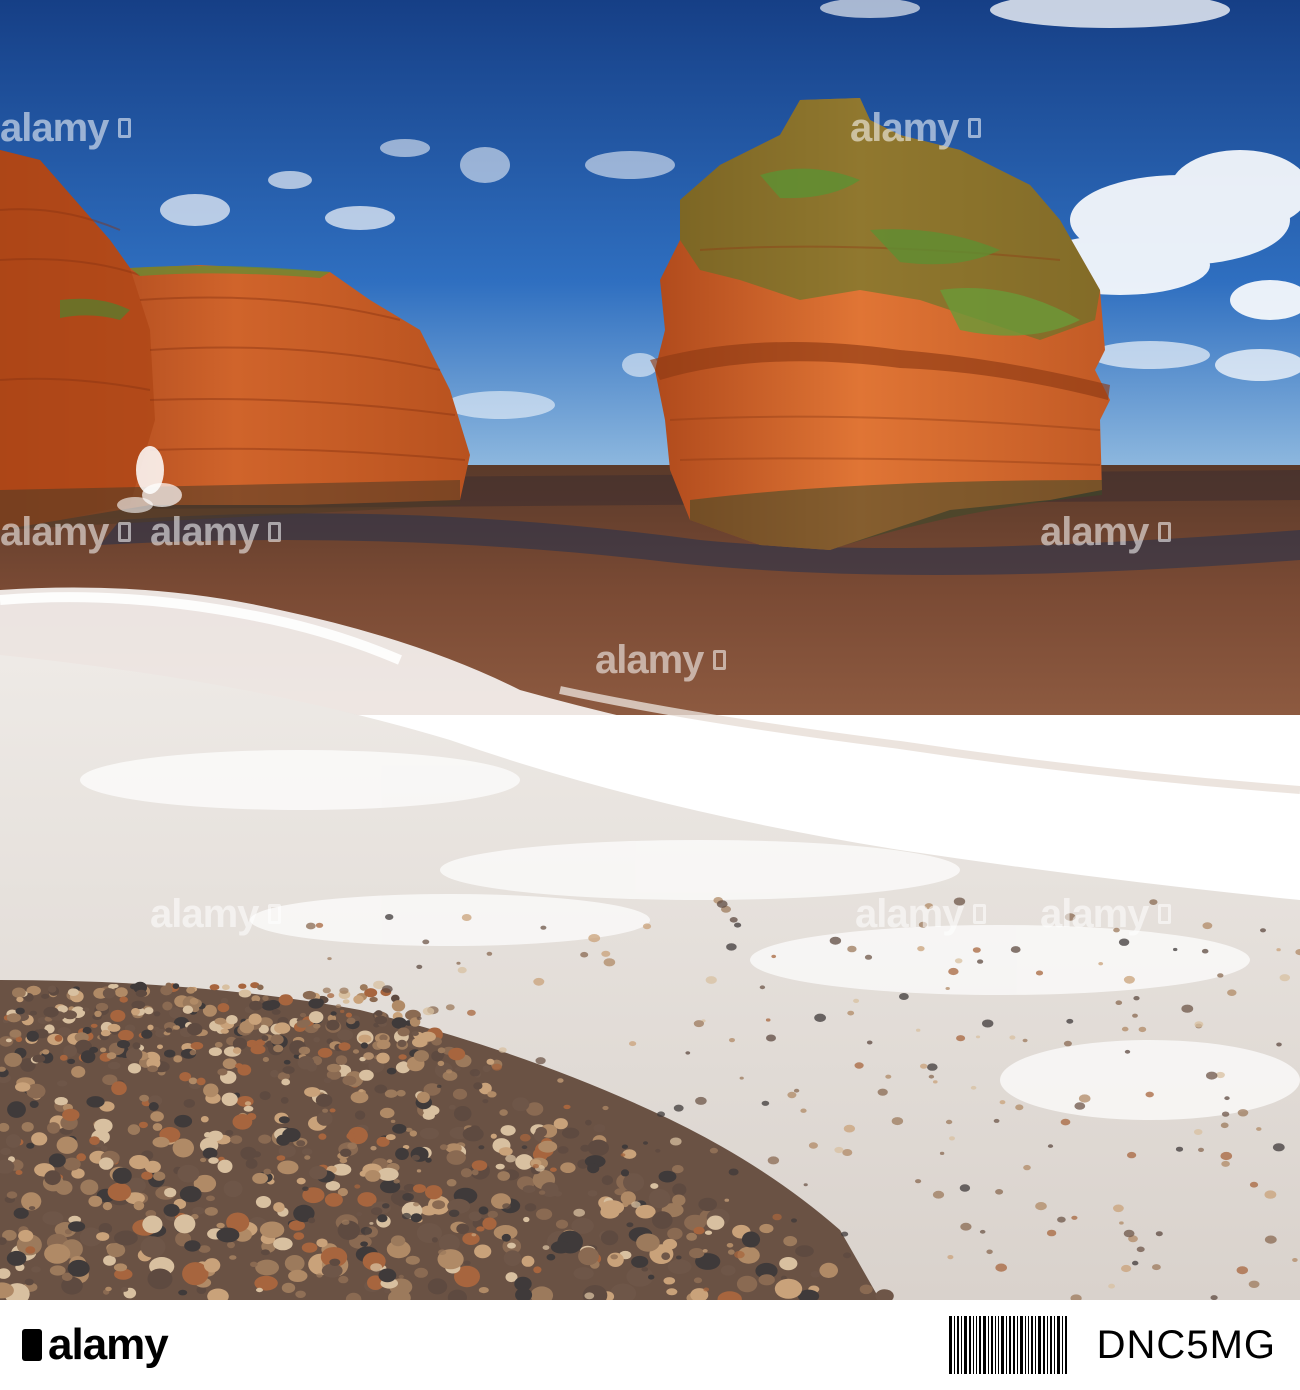 This screenshot has height=1390, width=1300. I want to click on footer-logo-text: alamy, so click(108, 1344).